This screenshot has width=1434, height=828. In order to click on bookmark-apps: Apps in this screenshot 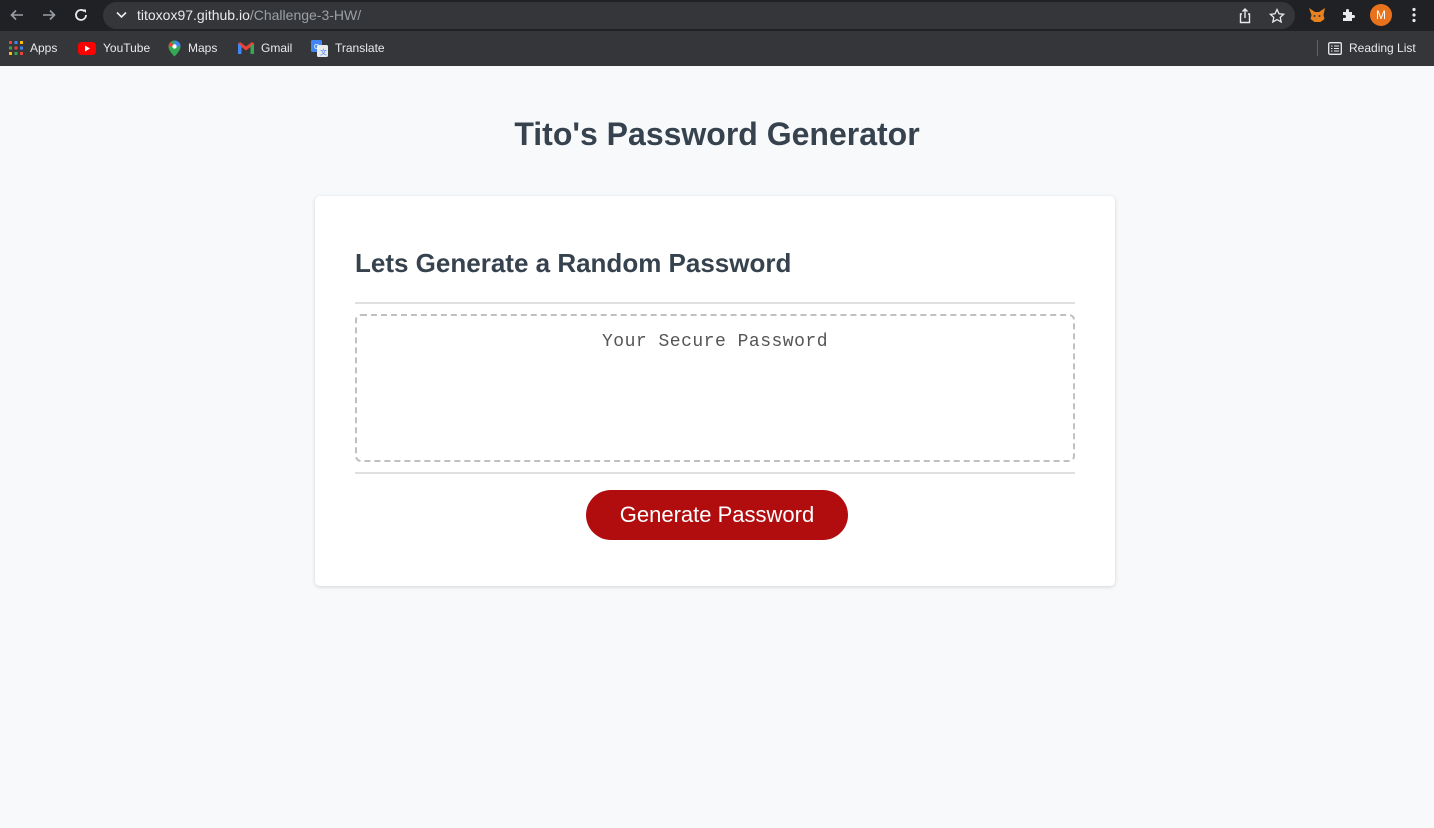, I will do `click(33, 48)`.